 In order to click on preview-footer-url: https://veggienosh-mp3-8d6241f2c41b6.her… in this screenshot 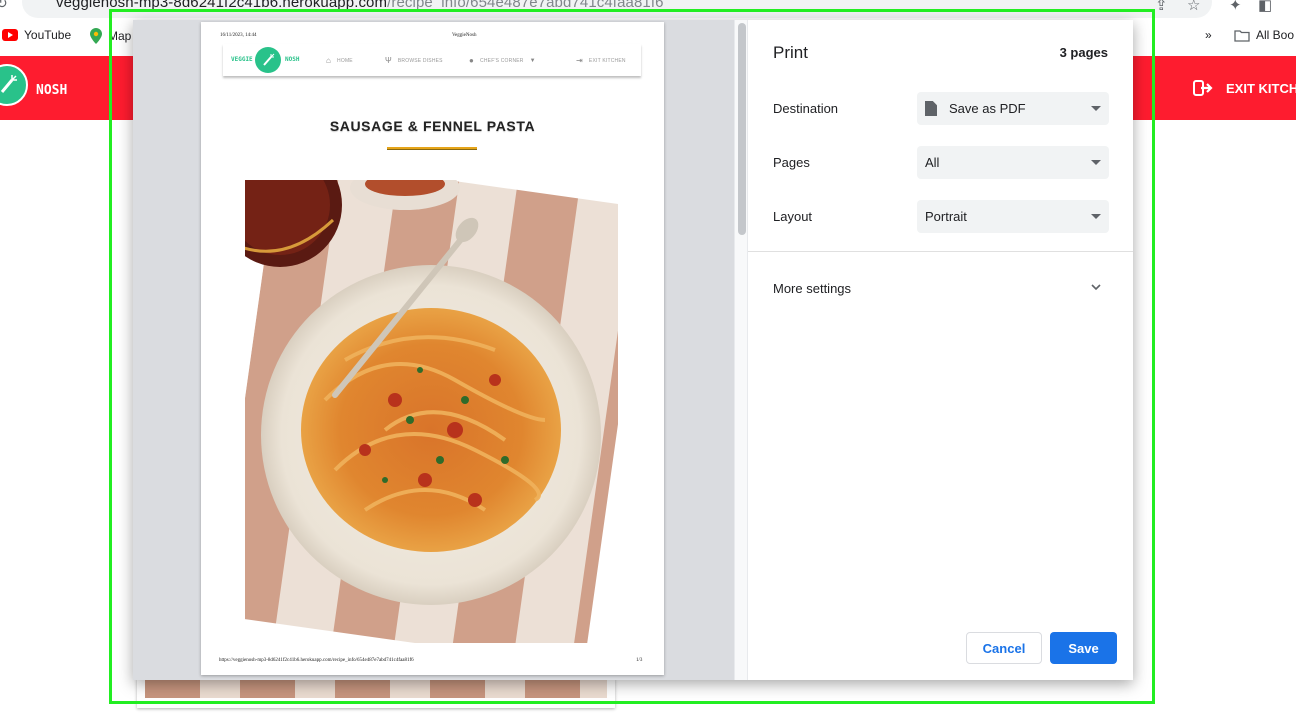, I will do `click(316, 660)`.